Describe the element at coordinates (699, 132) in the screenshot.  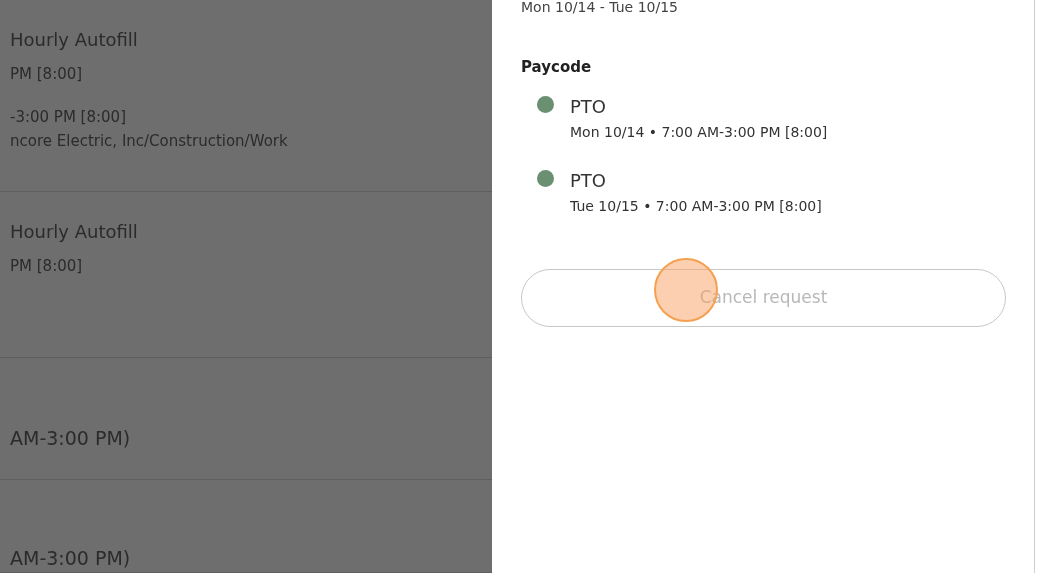
I see `paycode-detail: Mon 10/14 • 7:00 AM-3:00 PM [8:00]` at that location.